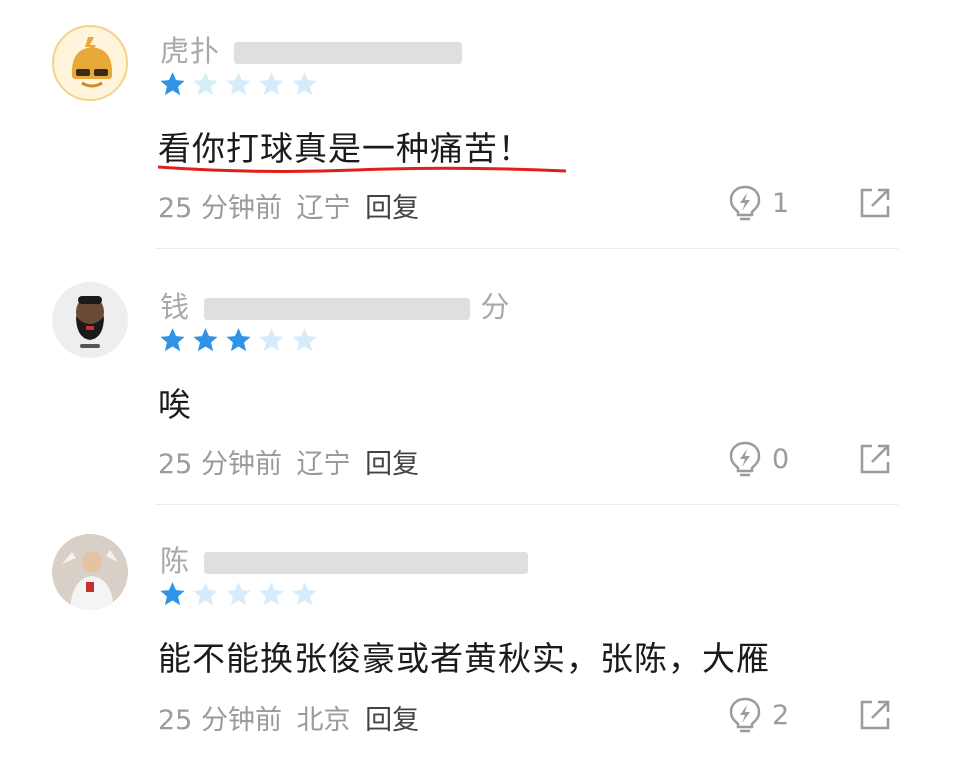  I want to click on like-button: 0, so click(758, 459).